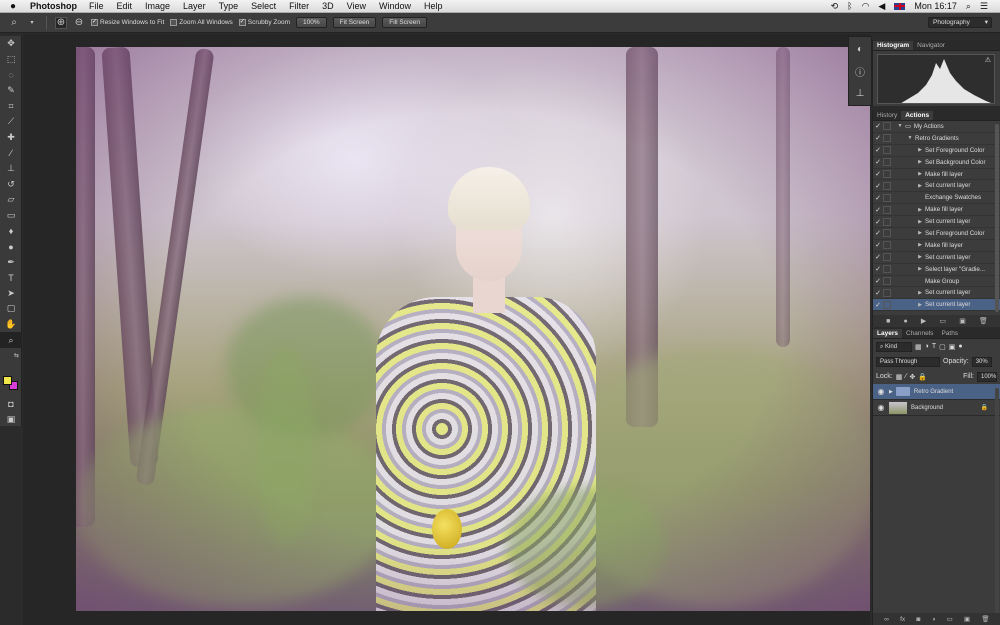 This screenshot has height=625, width=1000. I want to click on lock-position-icon: ✥, so click(913, 377).